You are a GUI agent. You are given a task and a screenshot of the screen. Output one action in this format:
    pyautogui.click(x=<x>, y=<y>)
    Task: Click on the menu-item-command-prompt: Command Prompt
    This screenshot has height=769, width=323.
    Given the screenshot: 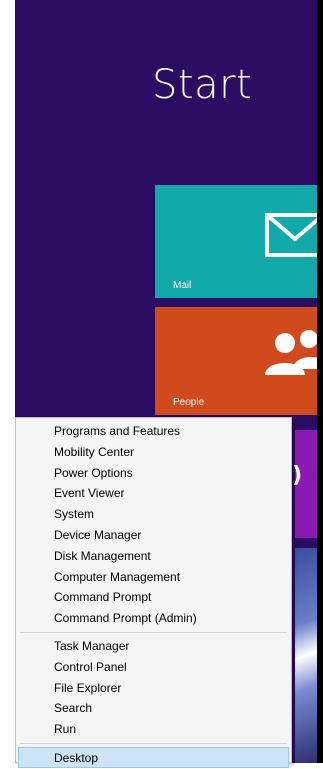 What is the action you would take?
    pyautogui.click(x=153, y=597)
    